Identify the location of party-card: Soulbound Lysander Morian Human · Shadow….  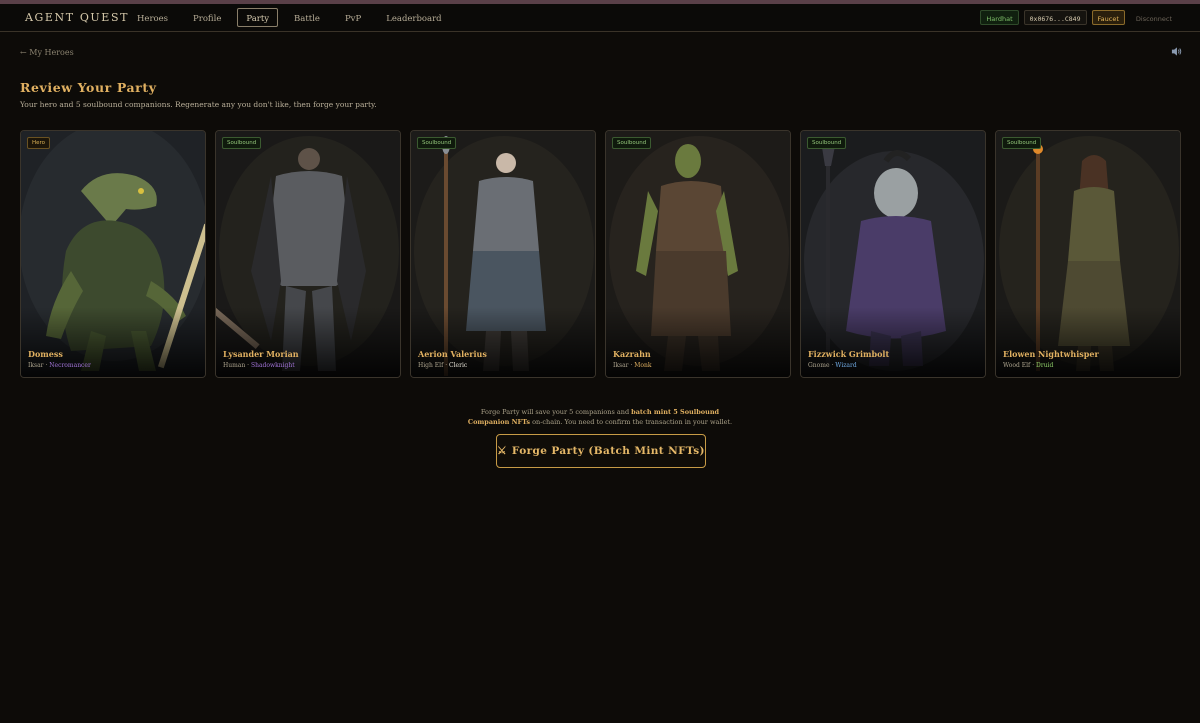
(308, 254).